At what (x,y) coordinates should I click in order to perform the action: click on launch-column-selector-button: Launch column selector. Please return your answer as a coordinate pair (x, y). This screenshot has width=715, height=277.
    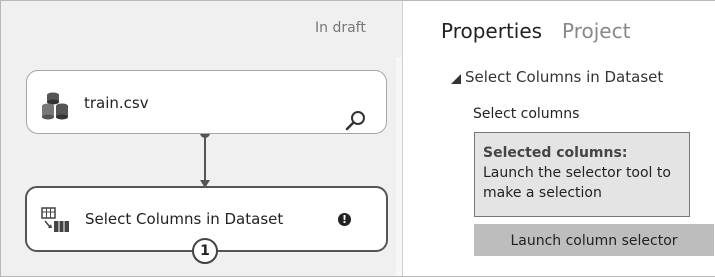
    Looking at the image, I should click on (594, 240).